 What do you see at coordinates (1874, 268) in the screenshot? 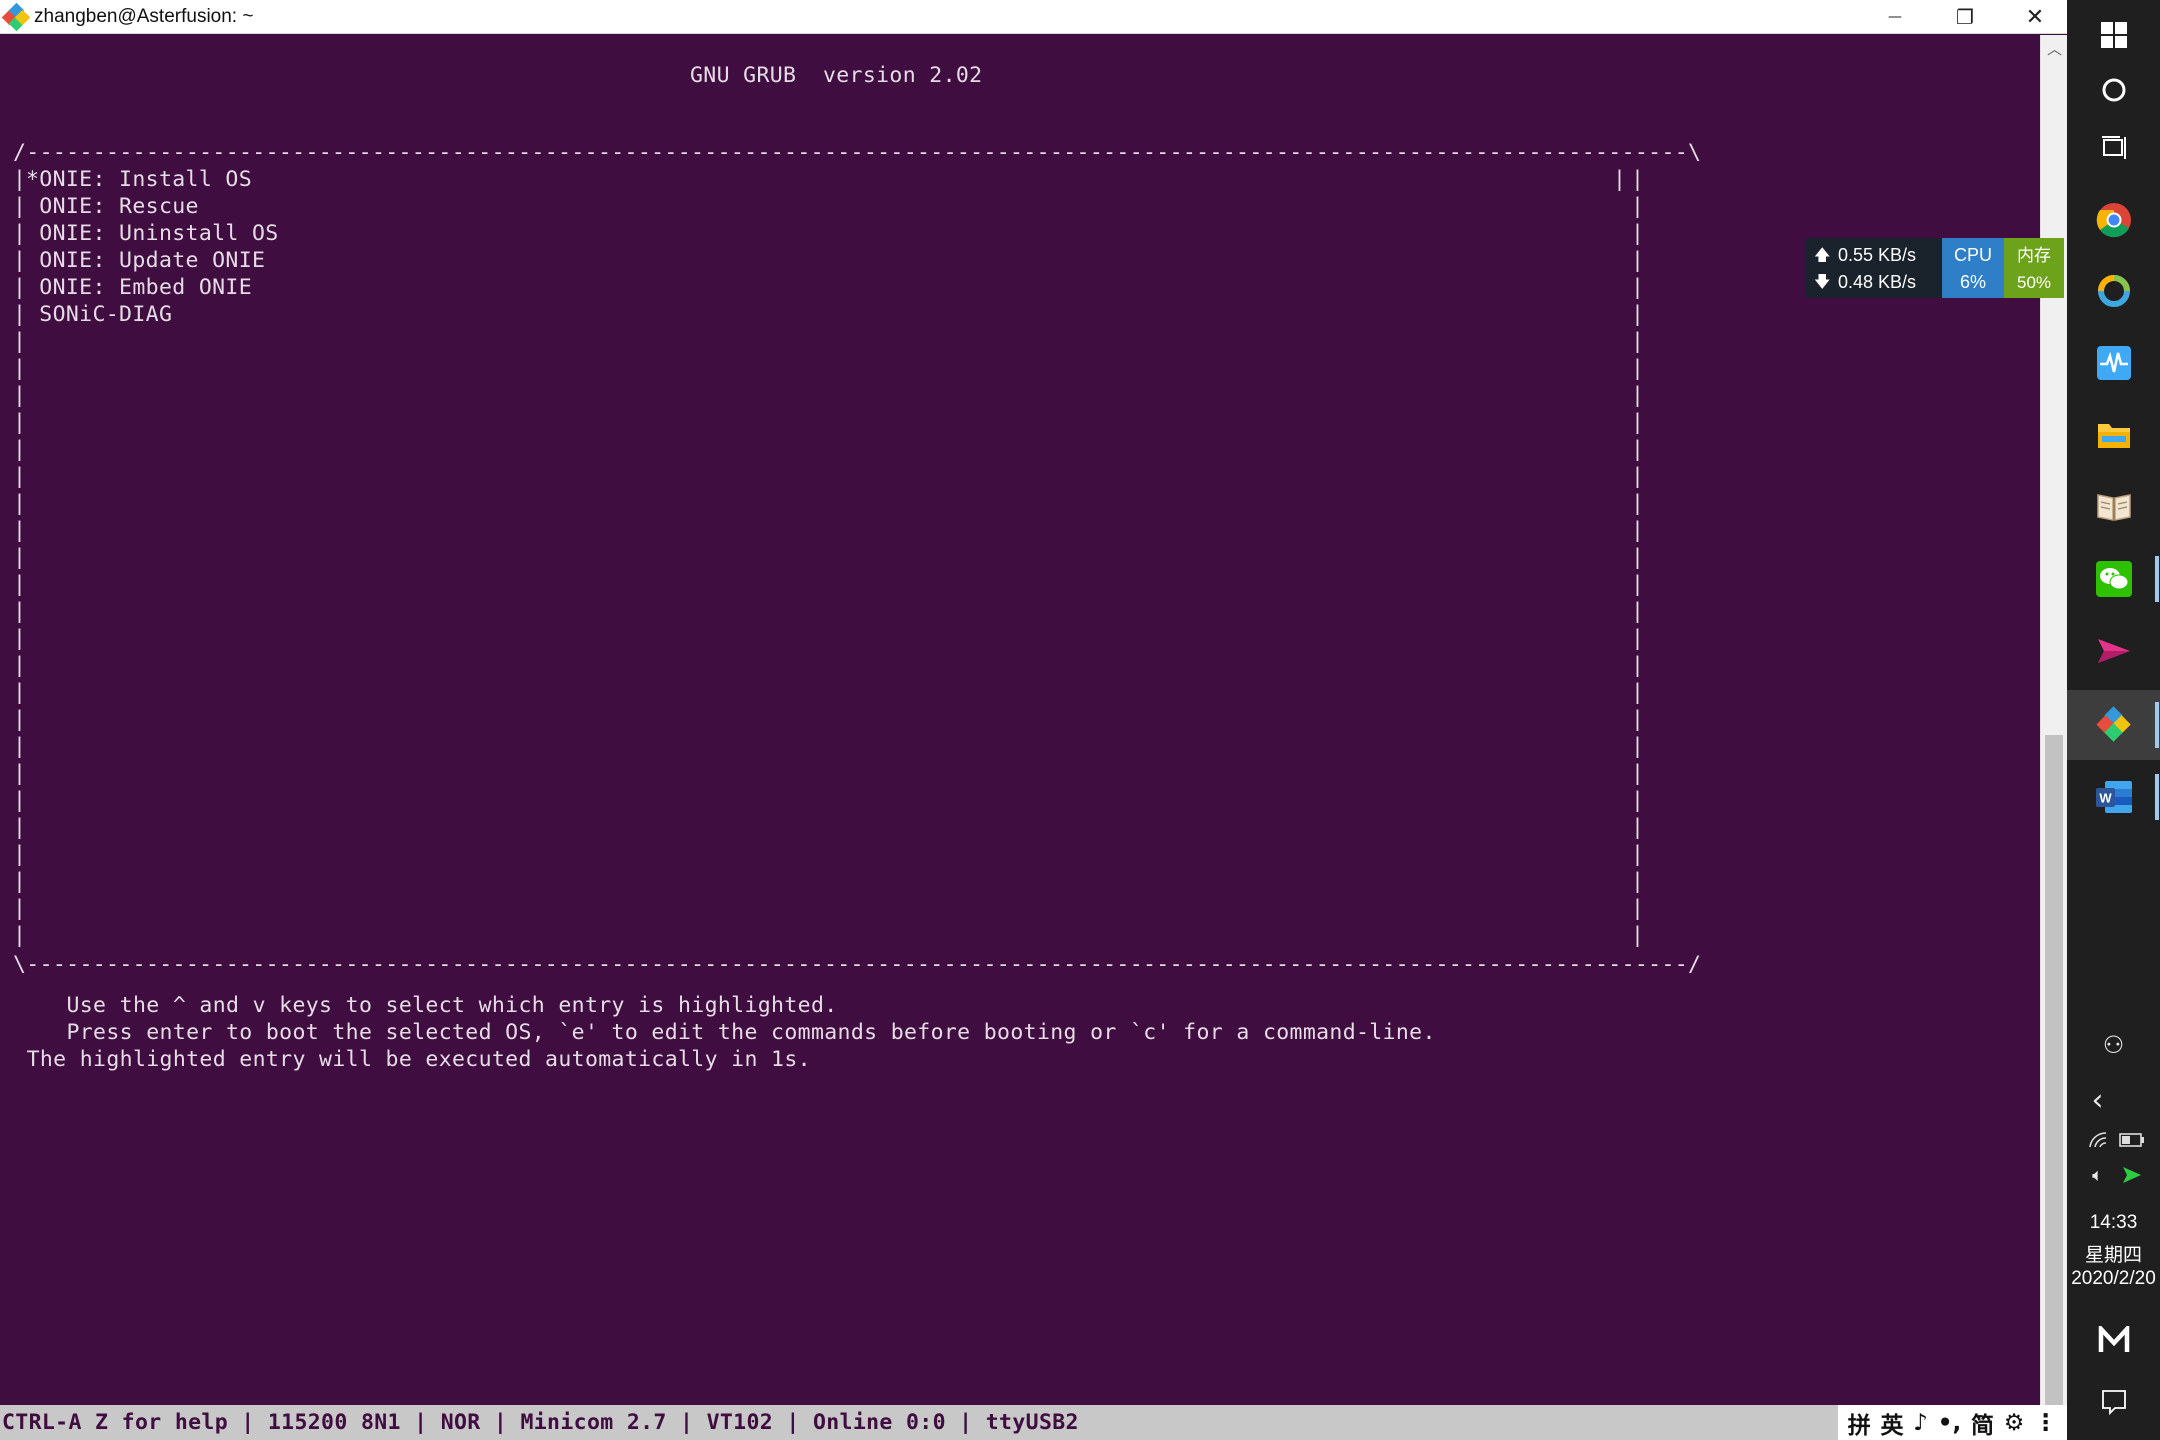
I see `network-speed-panel: 🡅 0.55 KB/s 🡇 0.48 KB/s` at bounding box center [1874, 268].